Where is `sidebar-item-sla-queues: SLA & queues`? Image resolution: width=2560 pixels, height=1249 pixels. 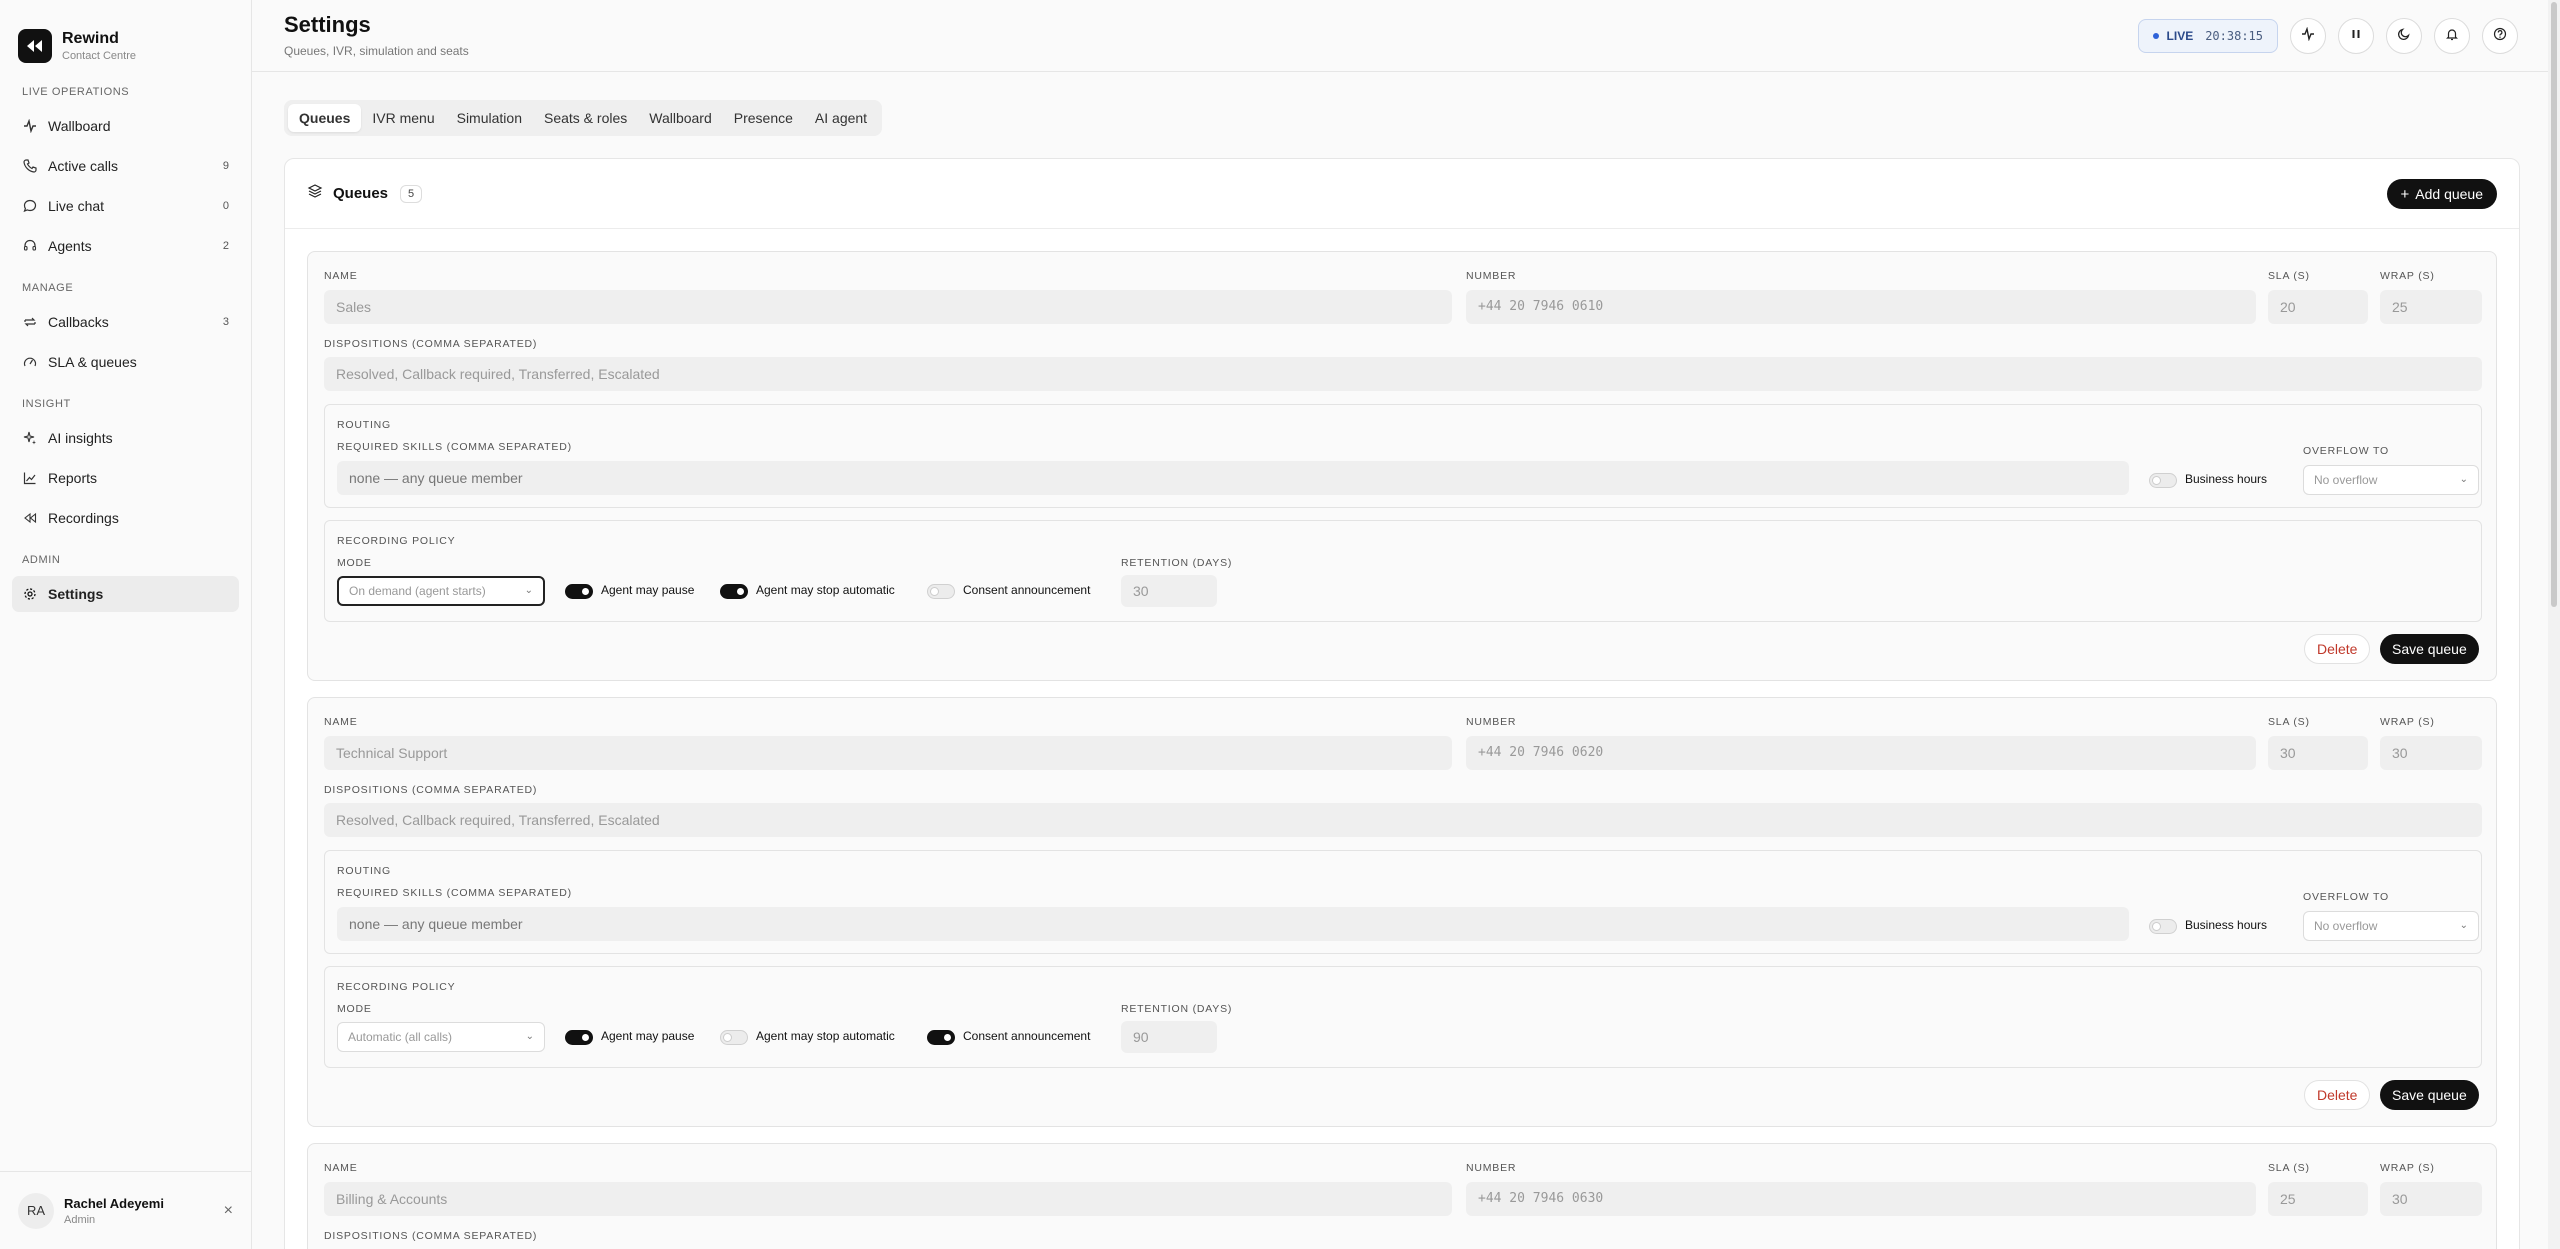 sidebar-item-sla-queues: SLA & queues is located at coordinates (125, 362).